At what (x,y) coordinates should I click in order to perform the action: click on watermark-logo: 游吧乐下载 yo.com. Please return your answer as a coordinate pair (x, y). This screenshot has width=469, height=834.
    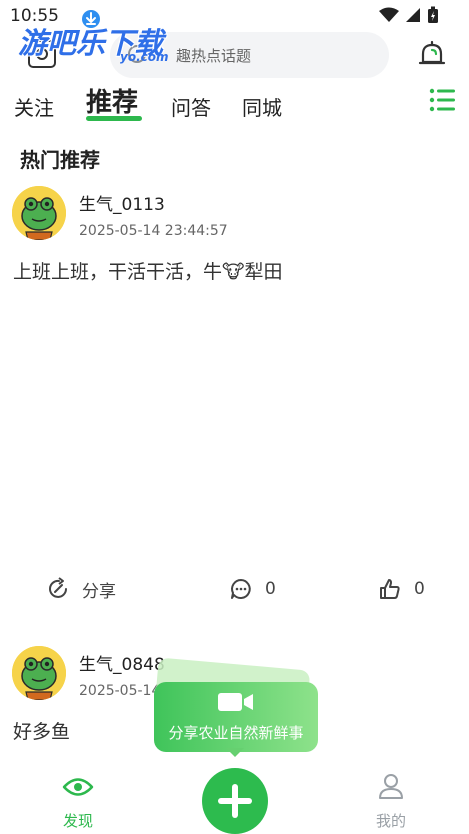
    Looking at the image, I should click on (103, 35).